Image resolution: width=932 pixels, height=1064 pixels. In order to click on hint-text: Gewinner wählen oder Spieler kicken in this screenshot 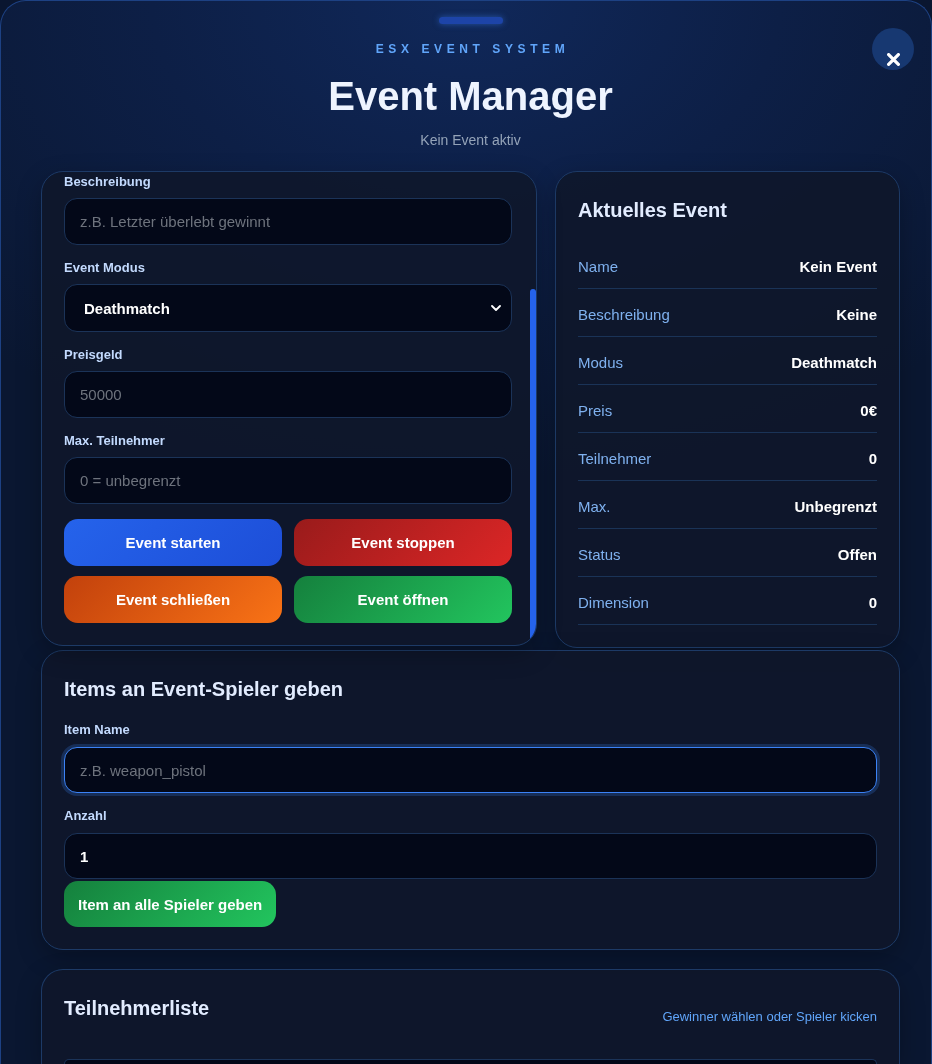, I will do `click(769, 1017)`.